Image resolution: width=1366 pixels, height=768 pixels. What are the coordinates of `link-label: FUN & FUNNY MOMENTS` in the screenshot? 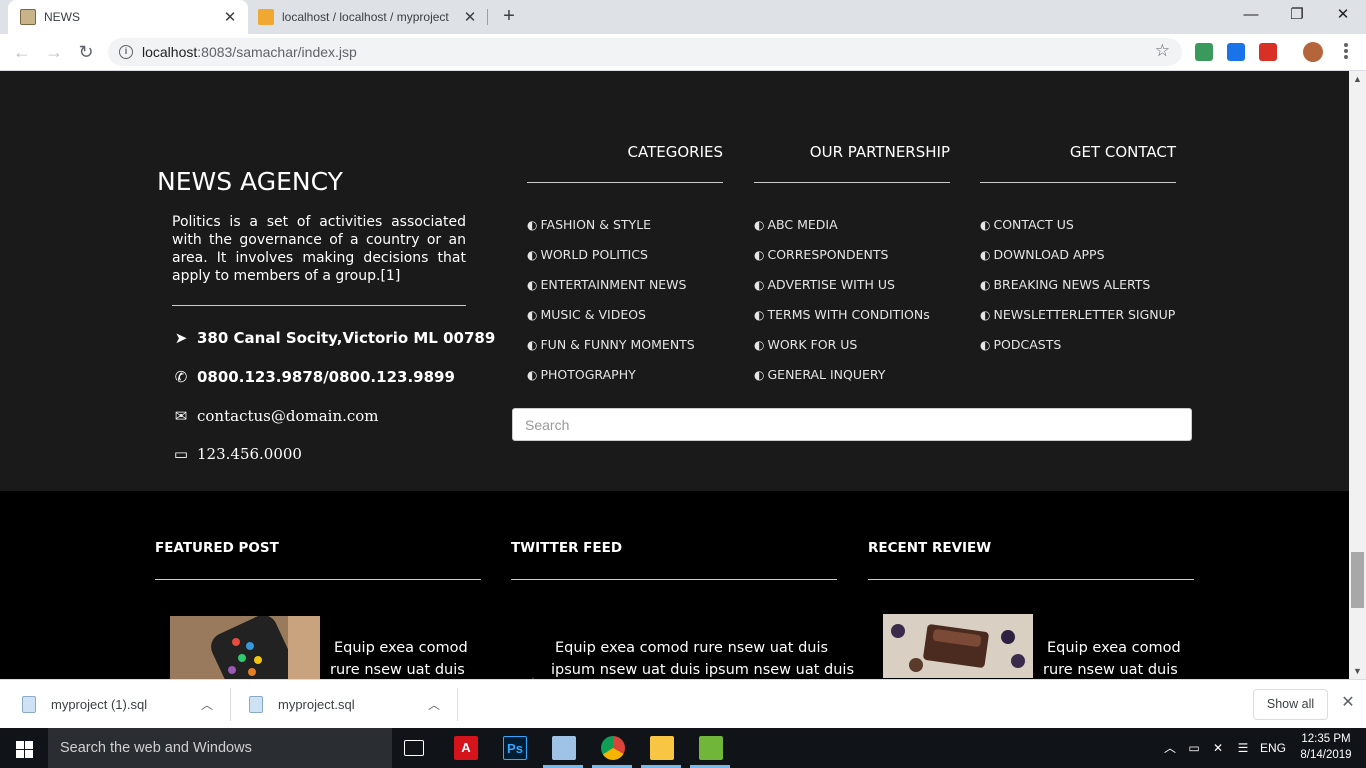 It's located at (617, 344).